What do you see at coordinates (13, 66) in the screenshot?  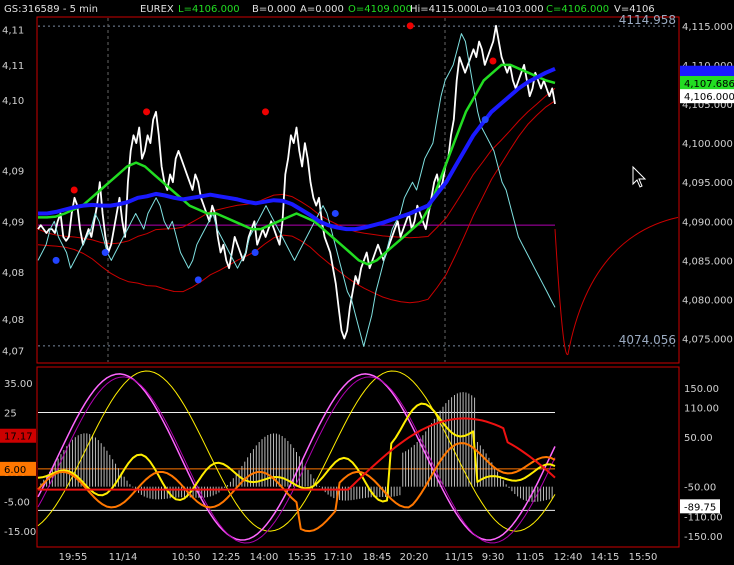 I see `price-left-tick-1: 4,11` at bounding box center [13, 66].